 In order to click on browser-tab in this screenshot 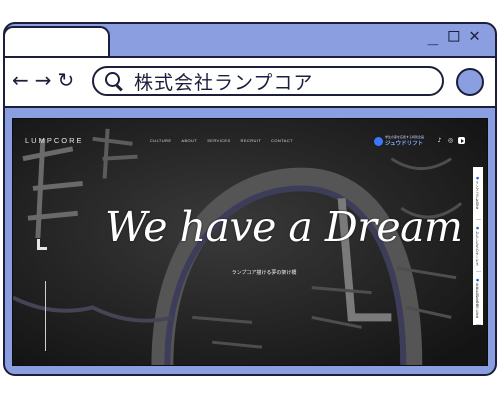, I will do `click(56, 42)`.